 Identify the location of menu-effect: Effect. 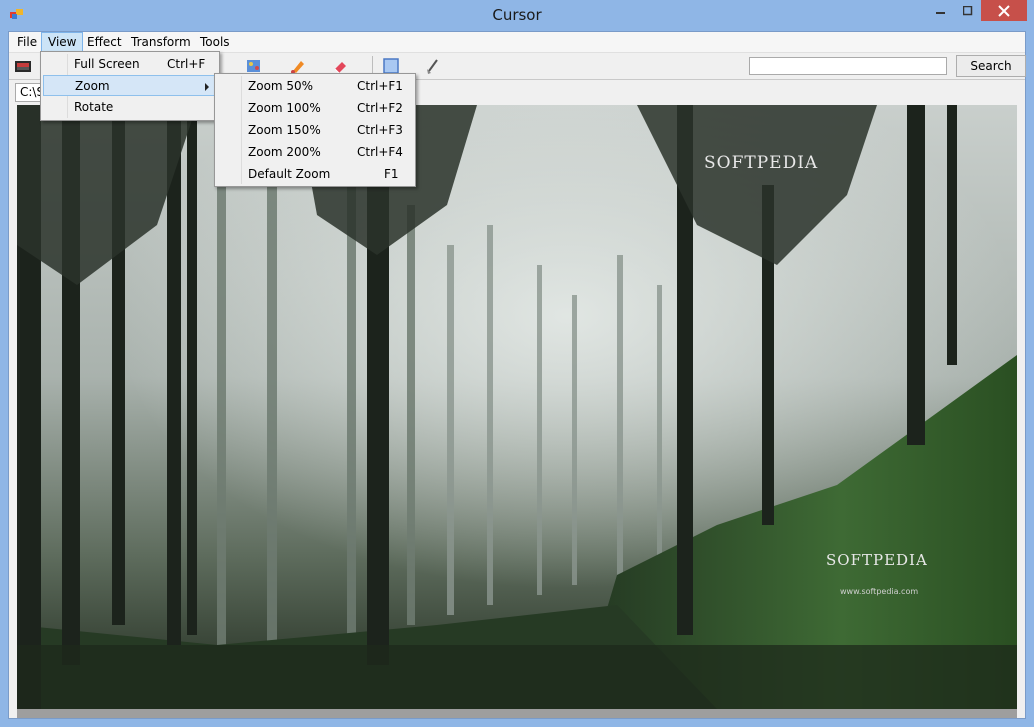
(104, 42).